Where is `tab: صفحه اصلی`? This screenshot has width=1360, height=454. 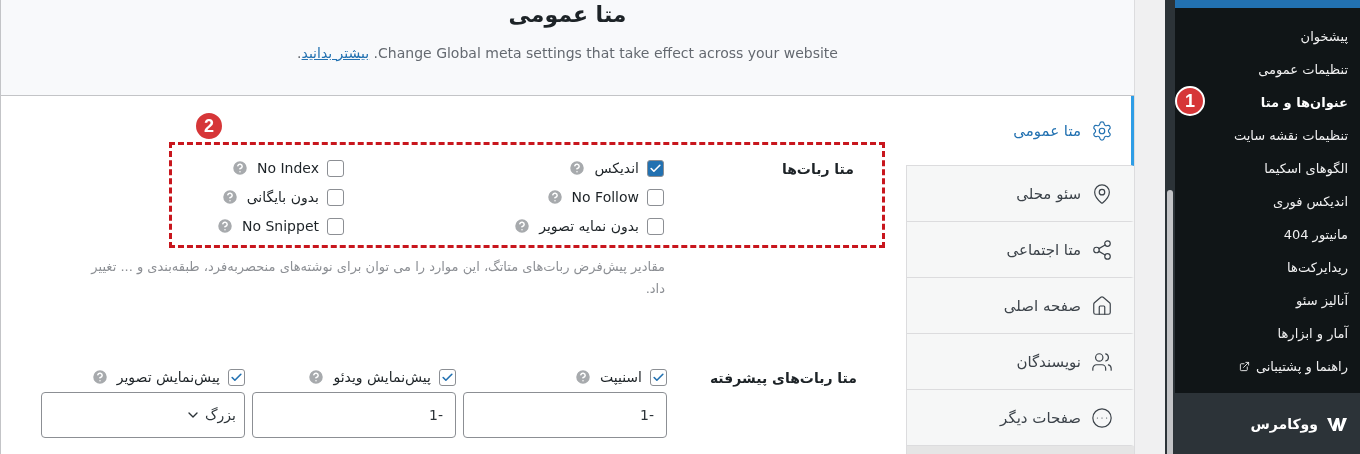 tab: صفحه اصلی is located at coordinates (1020, 306).